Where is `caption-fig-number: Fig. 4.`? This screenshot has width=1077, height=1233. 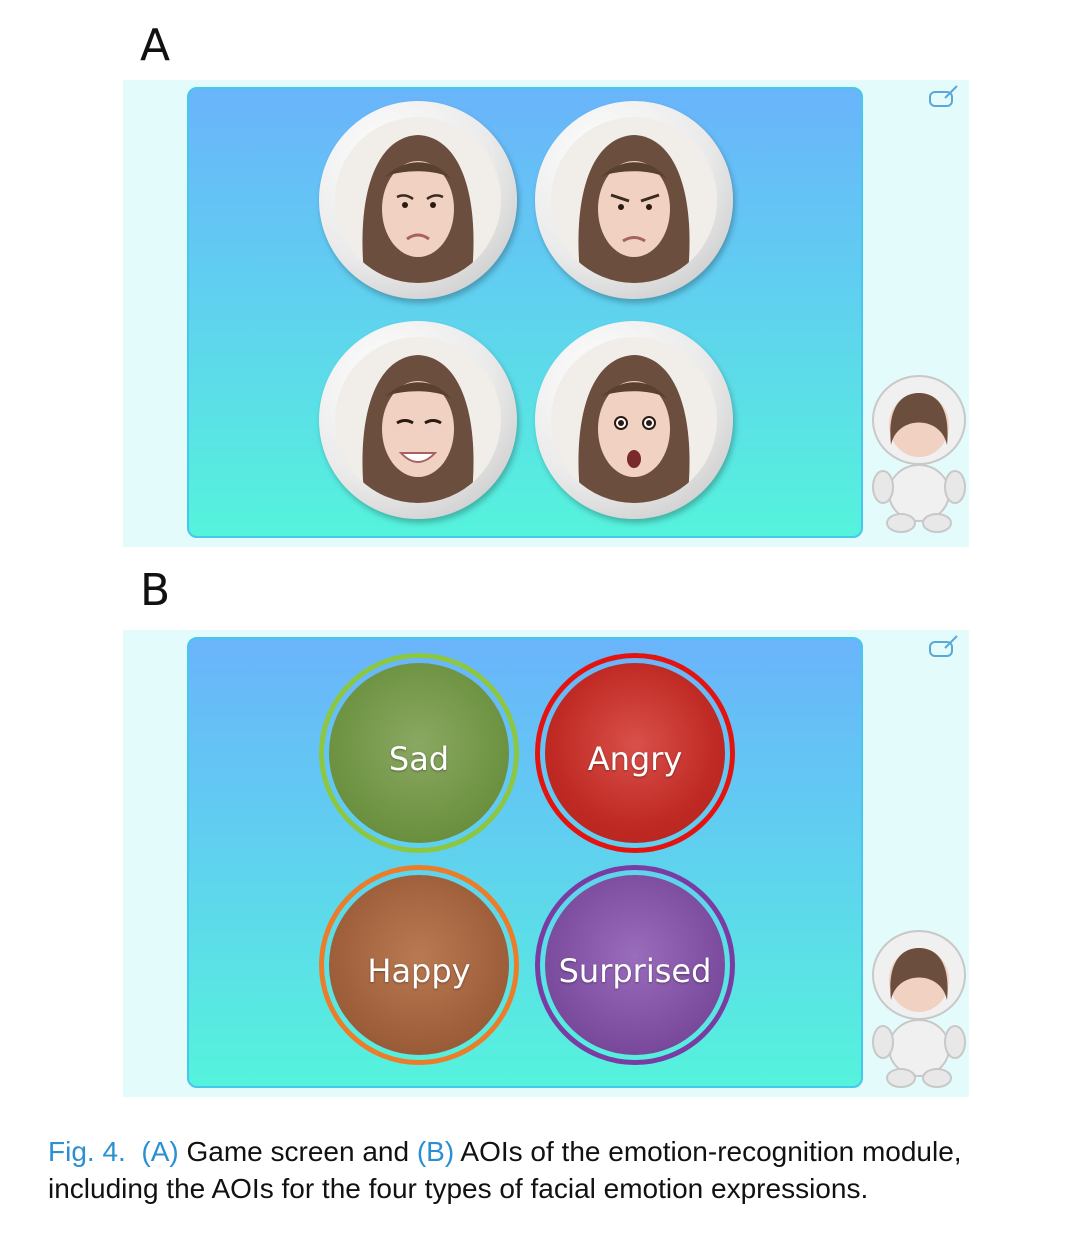
caption-fig-number: Fig. 4. is located at coordinates (87, 1151).